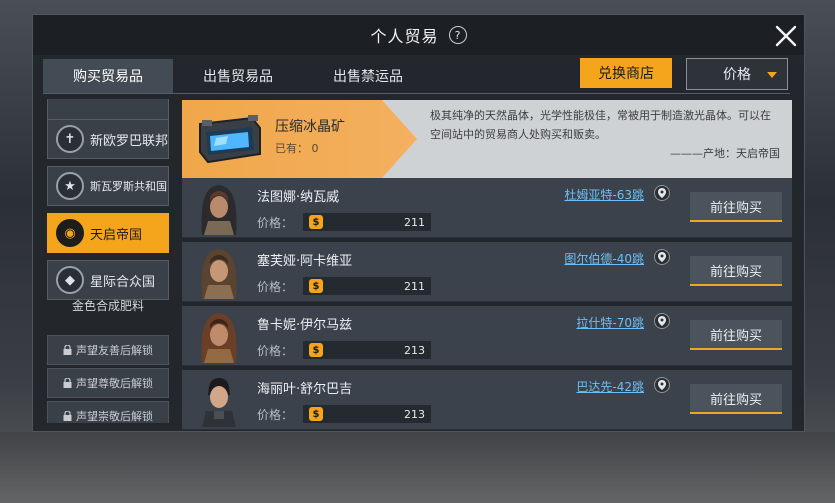 This screenshot has width=835, height=503. I want to click on star-emblem-icon: ★, so click(70, 186).